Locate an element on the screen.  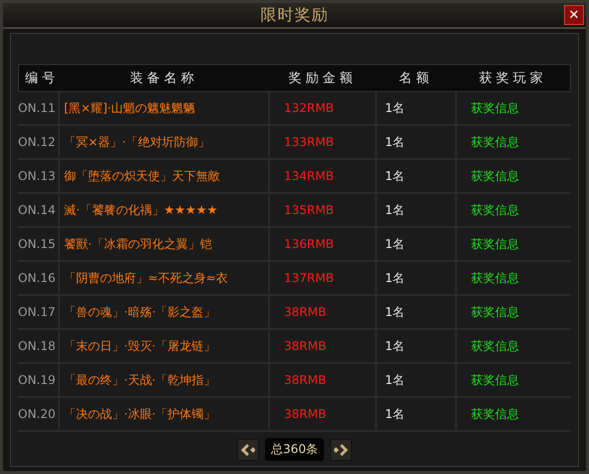
table-cell-text: ON.20 is located at coordinates (37, 414).